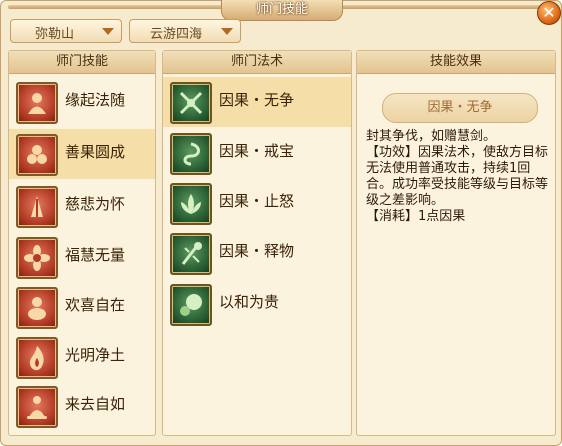 This screenshot has height=446, width=562. What do you see at coordinates (37, 407) in the screenshot?
I see `meditating-figure-icon` at bounding box center [37, 407].